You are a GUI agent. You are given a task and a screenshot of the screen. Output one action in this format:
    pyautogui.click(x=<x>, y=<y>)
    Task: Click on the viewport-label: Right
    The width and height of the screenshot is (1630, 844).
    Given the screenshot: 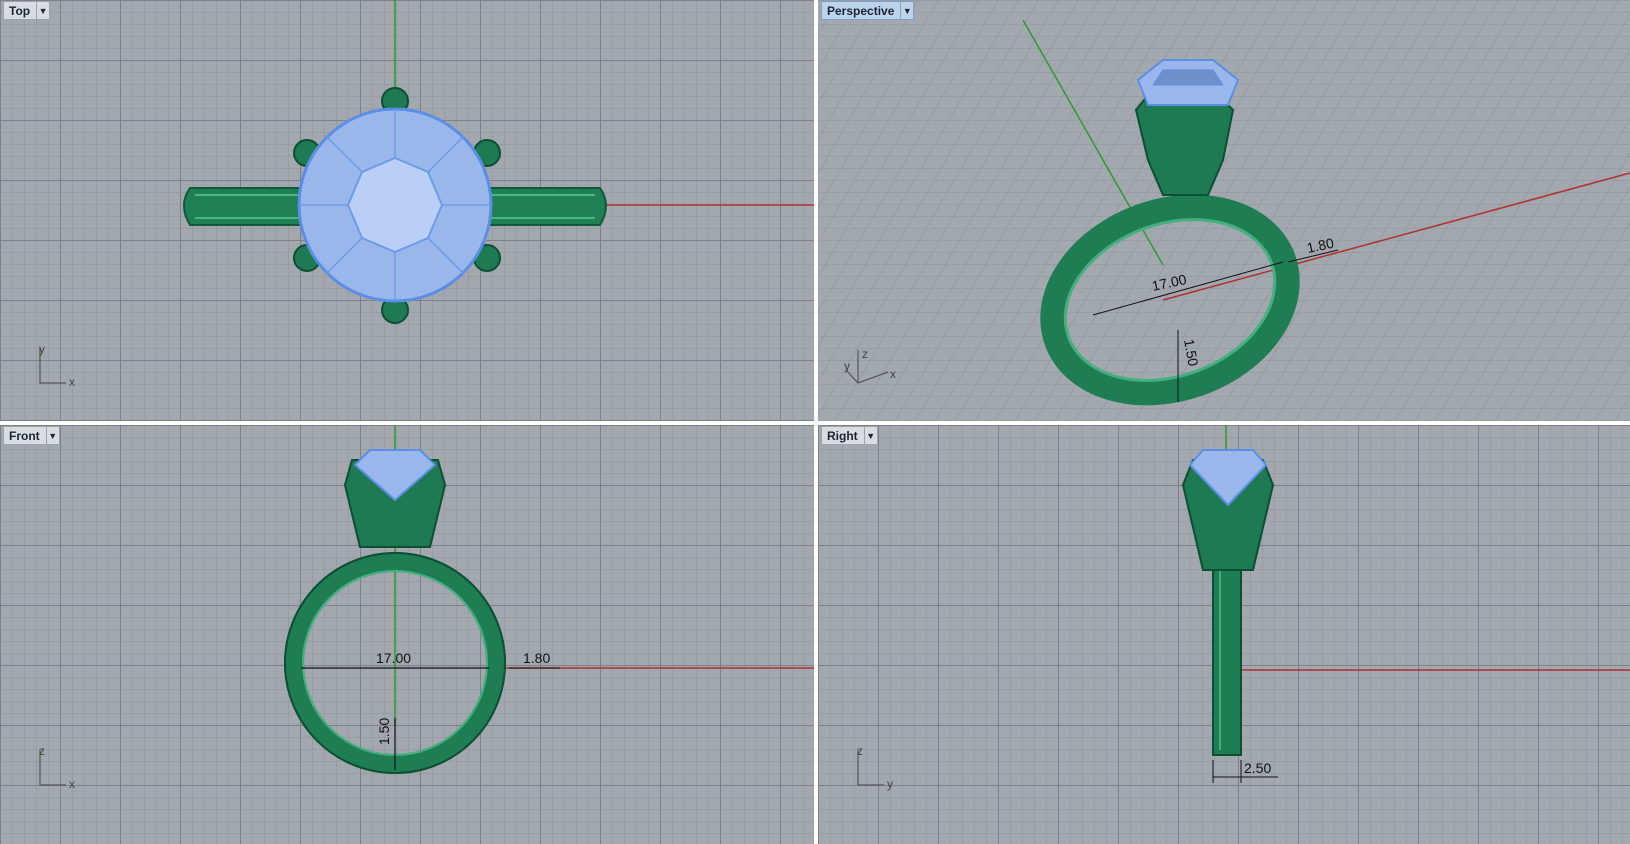 What is the action you would take?
    pyautogui.click(x=842, y=435)
    